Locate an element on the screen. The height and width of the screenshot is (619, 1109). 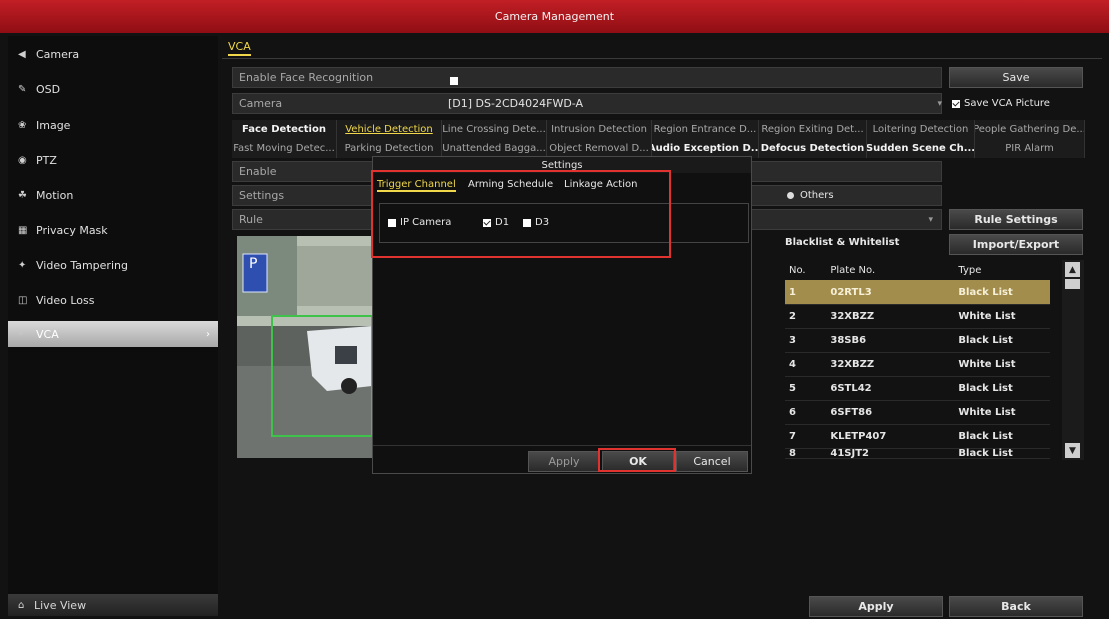
sidebar-item-label: Motion is located at coordinates (55, 195).